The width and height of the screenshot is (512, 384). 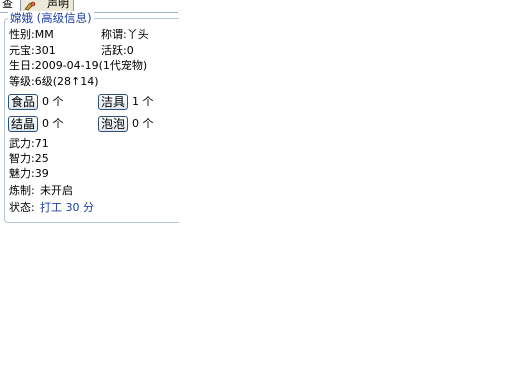 What do you see at coordinates (113, 124) in the screenshot?
I see `bubble-button: 泡泡` at bounding box center [113, 124].